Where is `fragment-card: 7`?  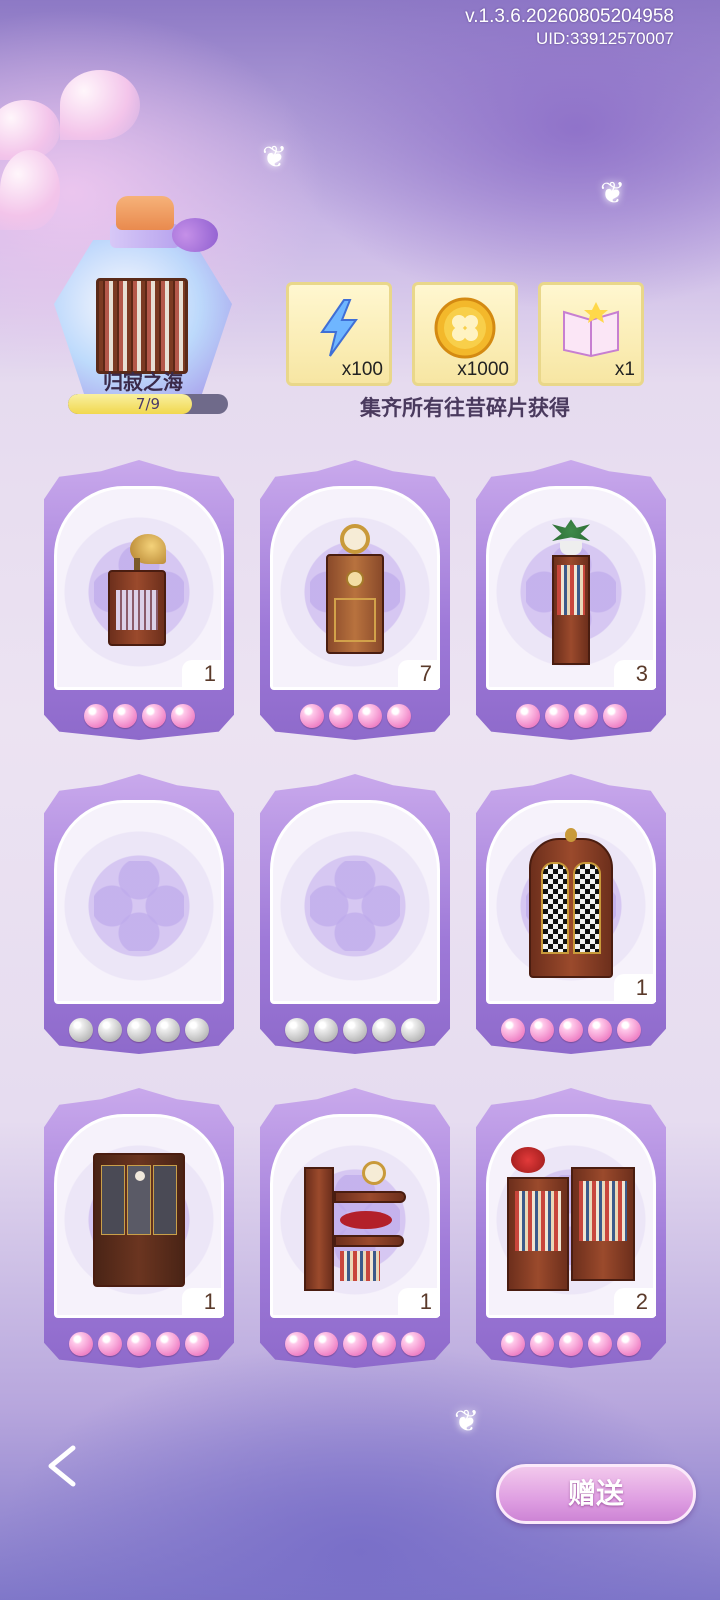 fragment-card: 7 is located at coordinates (355, 600).